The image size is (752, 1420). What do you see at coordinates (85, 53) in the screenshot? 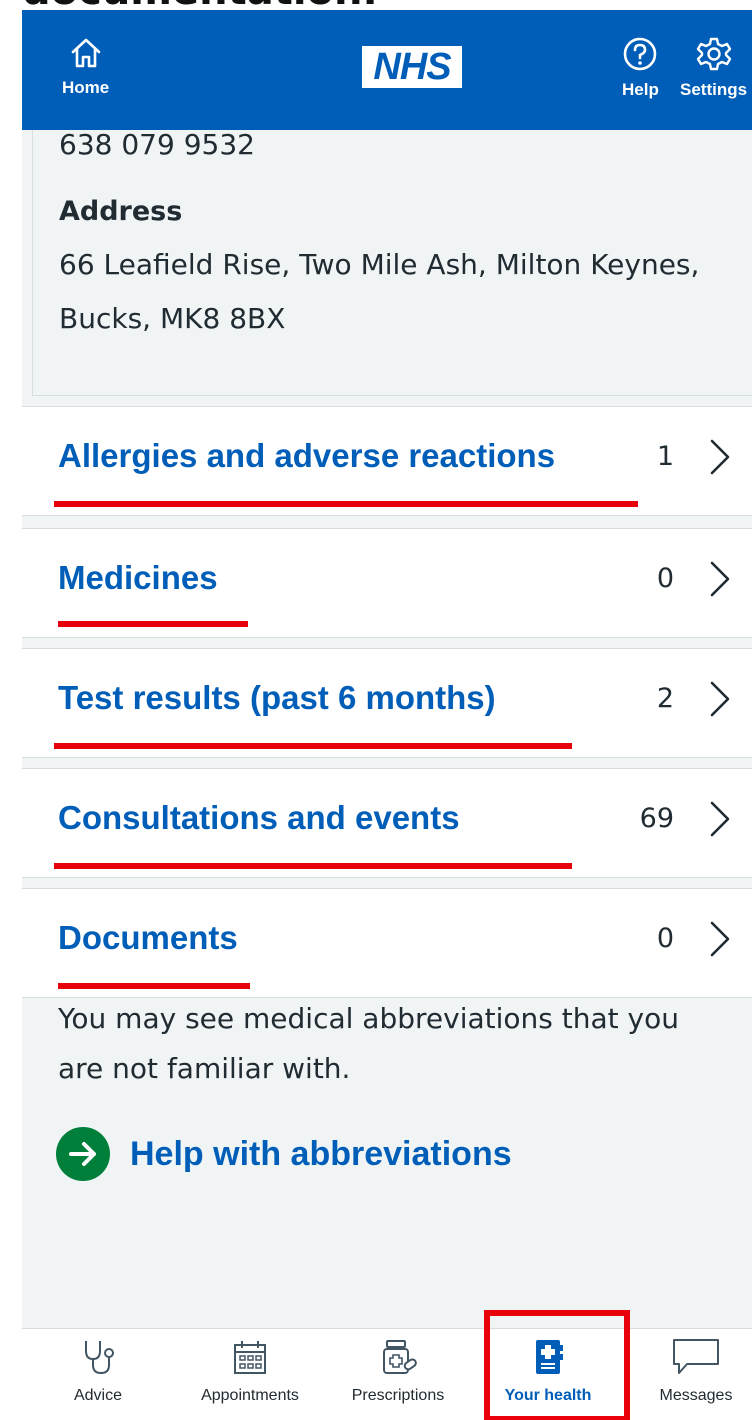
I see `home-icon` at bounding box center [85, 53].